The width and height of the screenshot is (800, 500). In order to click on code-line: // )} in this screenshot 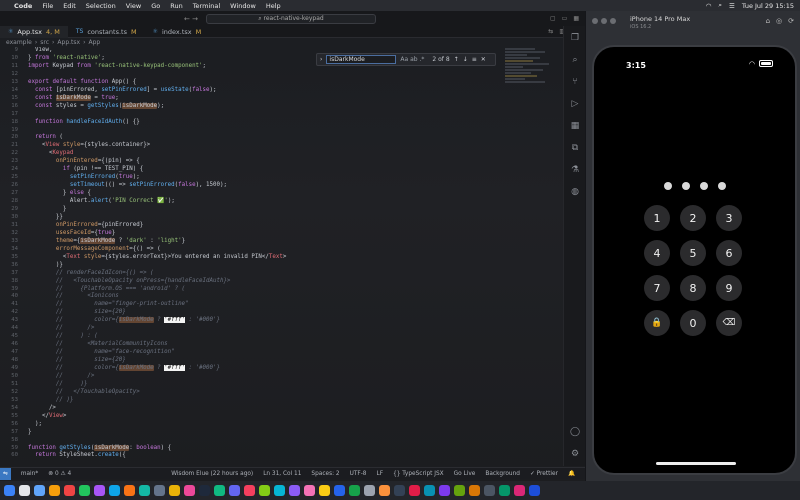, I will do `click(57, 384)`.